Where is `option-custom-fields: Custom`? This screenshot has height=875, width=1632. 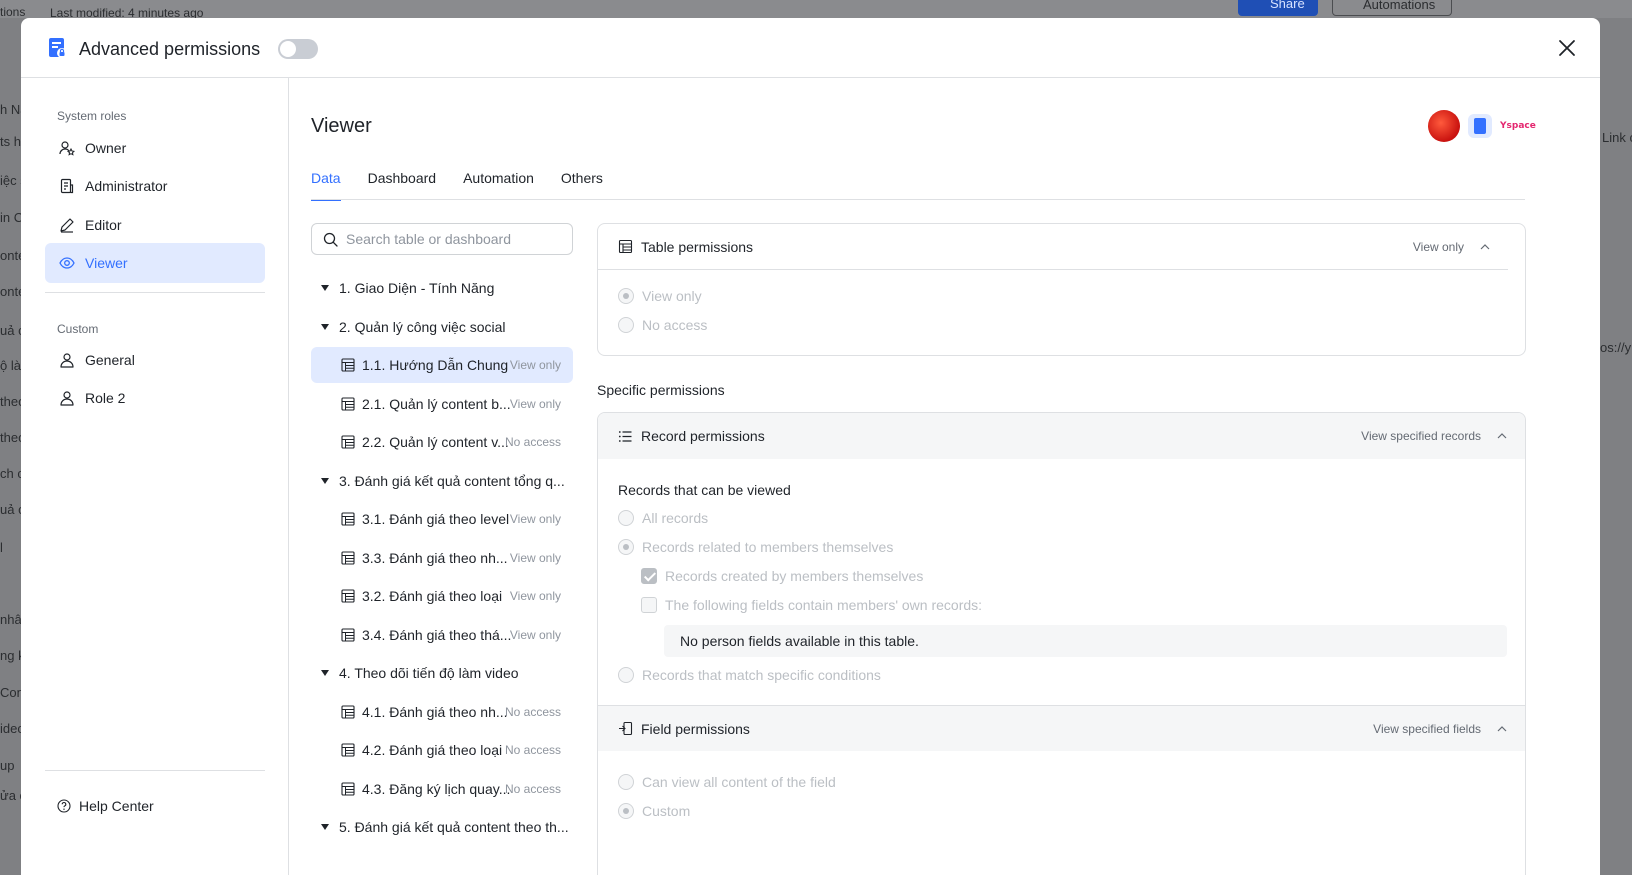 option-custom-fields: Custom is located at coordinates (654, 811).